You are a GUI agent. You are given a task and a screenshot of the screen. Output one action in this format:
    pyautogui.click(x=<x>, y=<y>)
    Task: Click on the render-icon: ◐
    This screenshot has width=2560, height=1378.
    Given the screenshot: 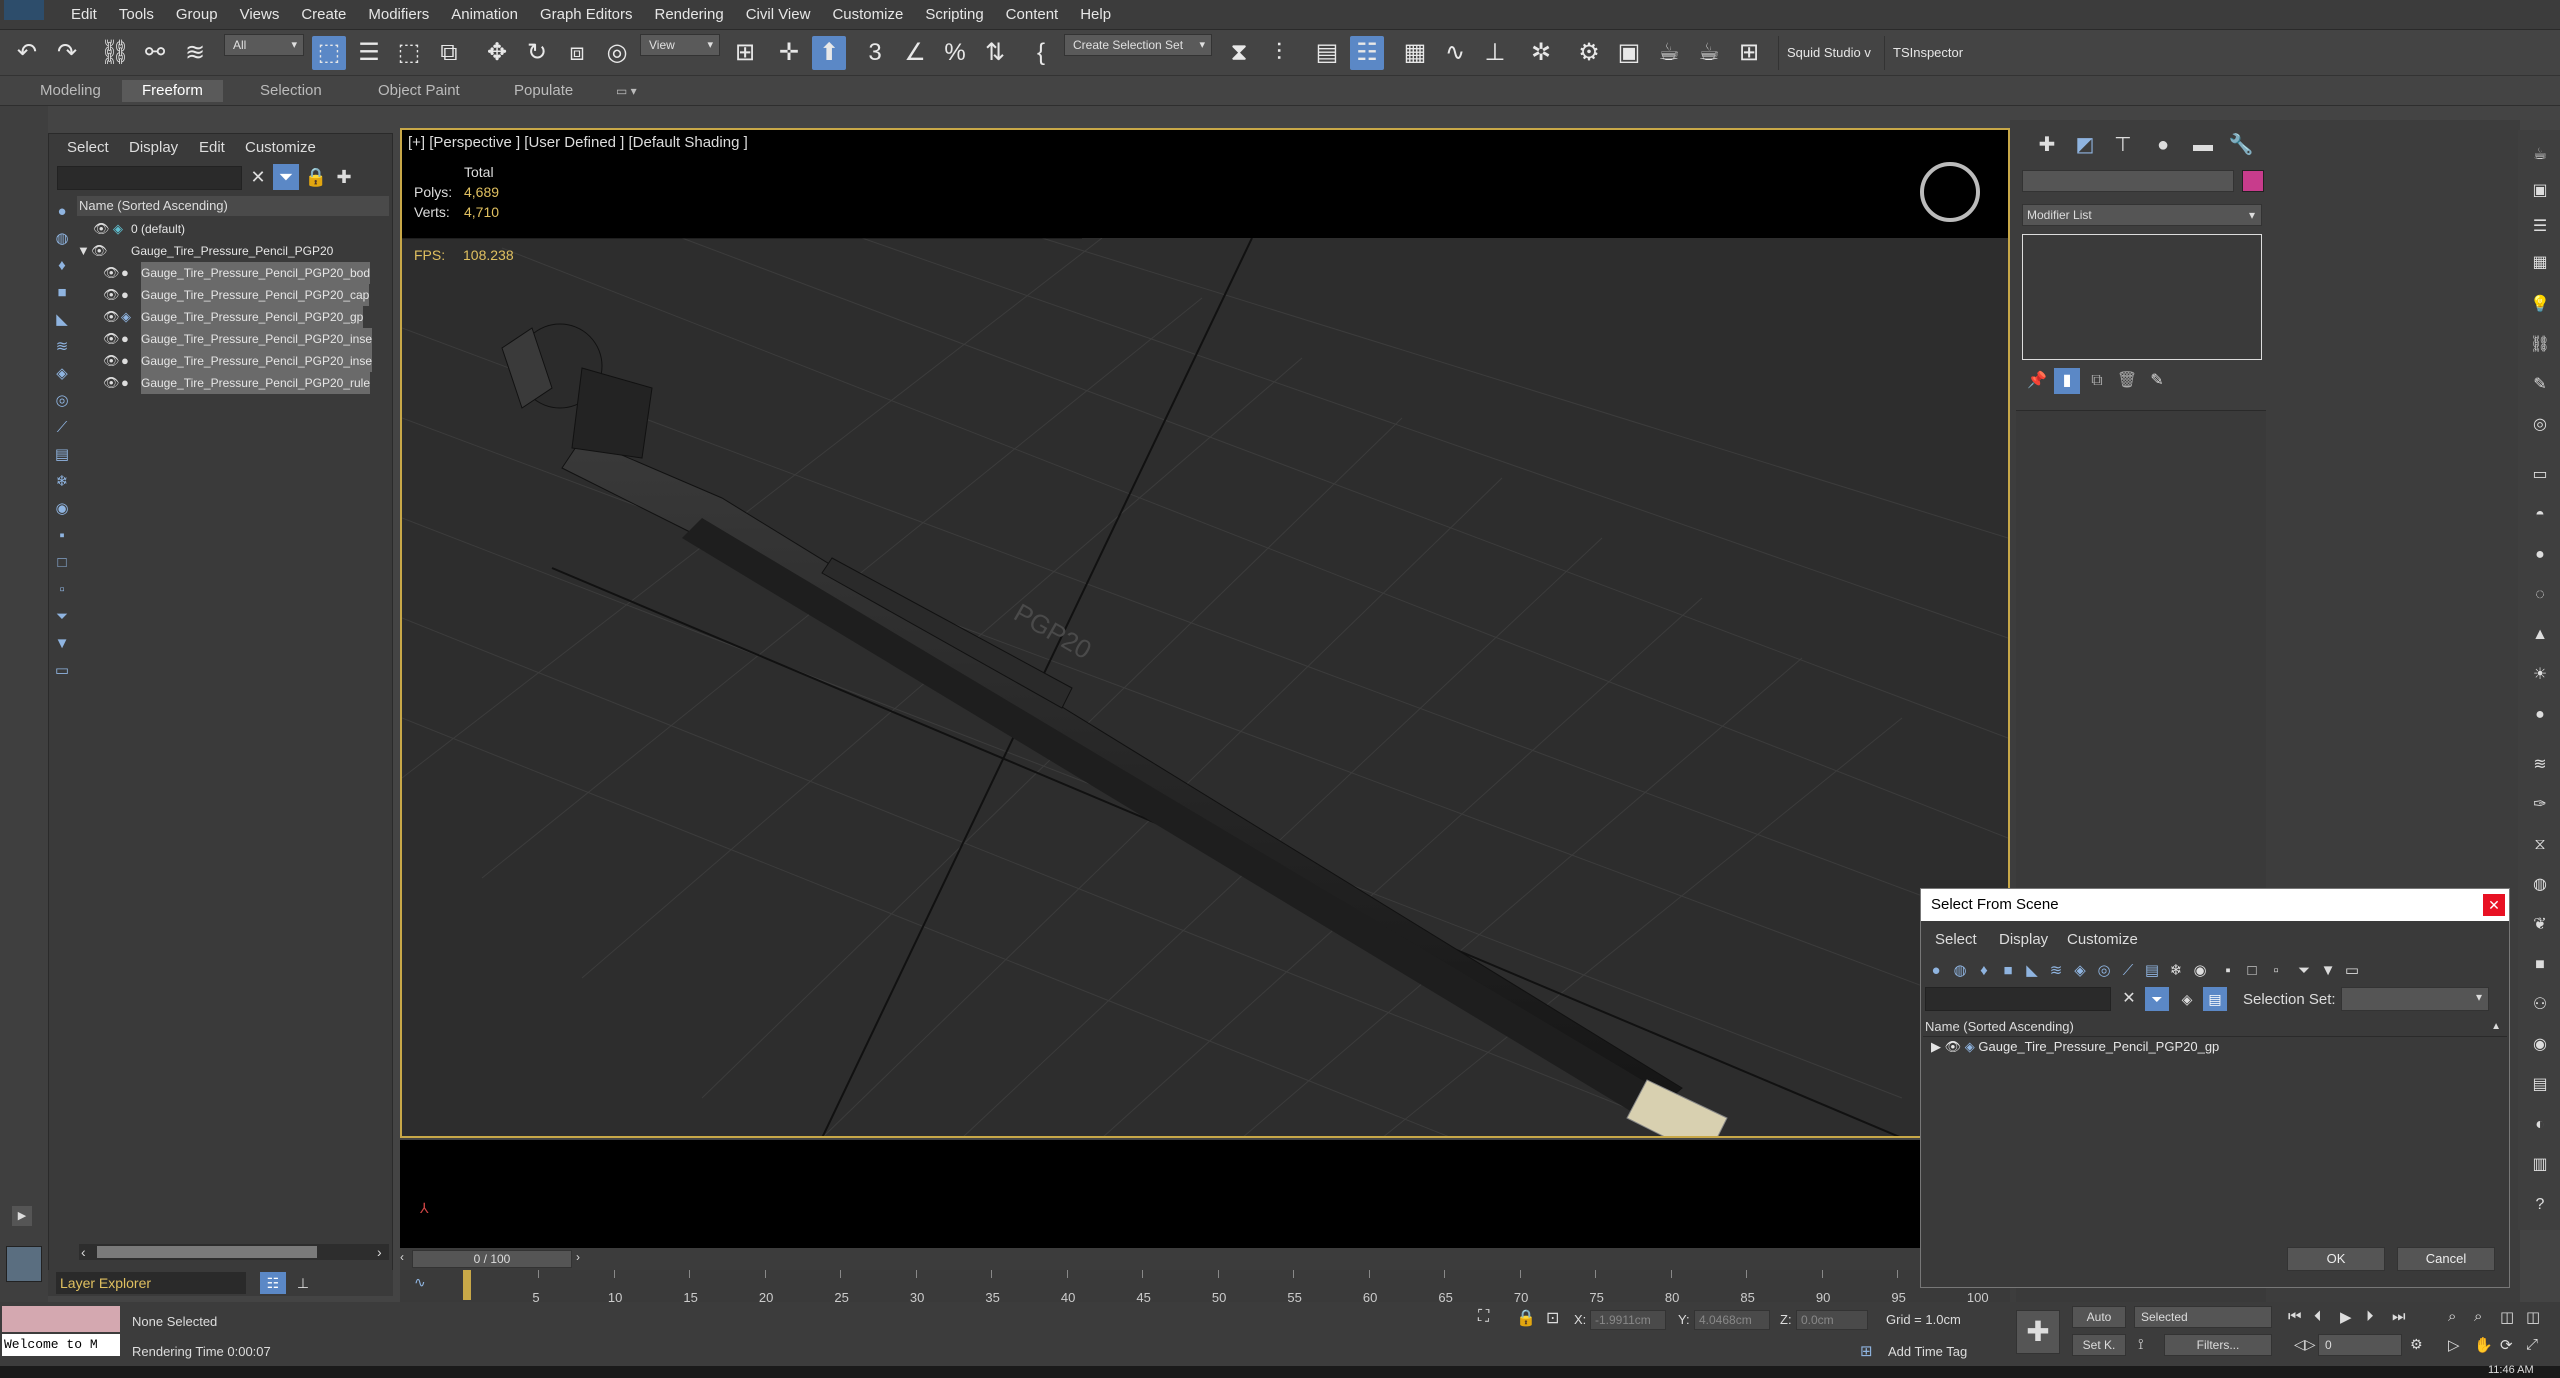 What is the action you would take?
    pyautogui.click(x=2540, y=1125)
    